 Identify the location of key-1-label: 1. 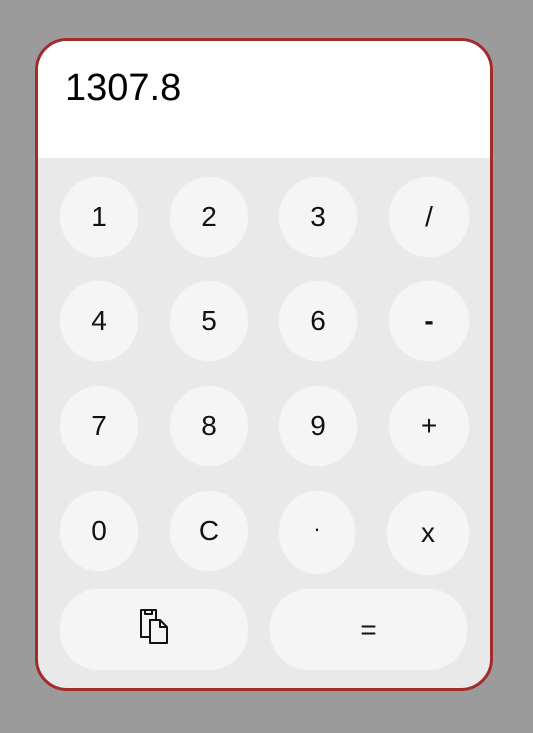
(99, 216).